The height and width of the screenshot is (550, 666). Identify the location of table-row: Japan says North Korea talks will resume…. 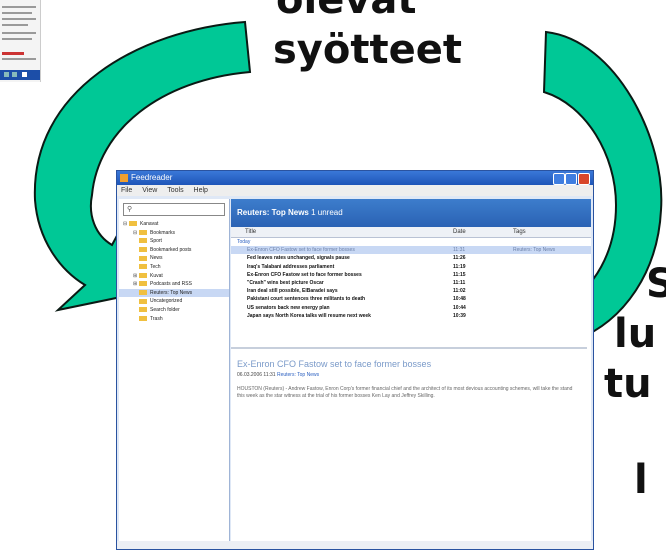
(411, 316).